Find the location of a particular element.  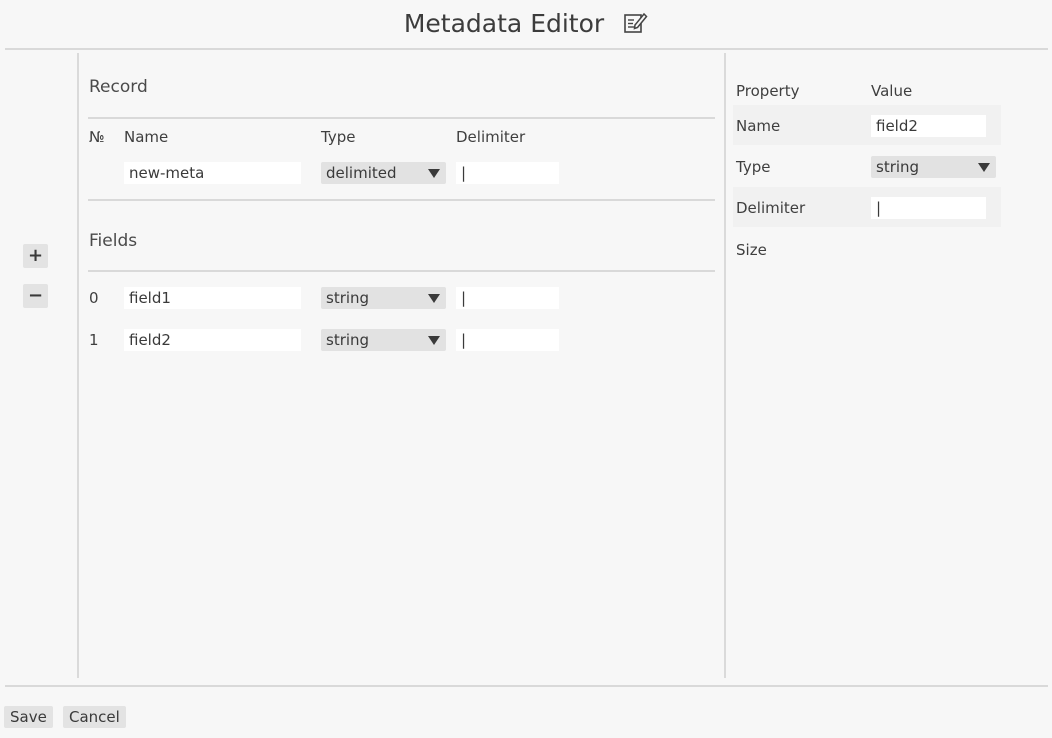

right-panel-divider is located at coordinates (725, 365).